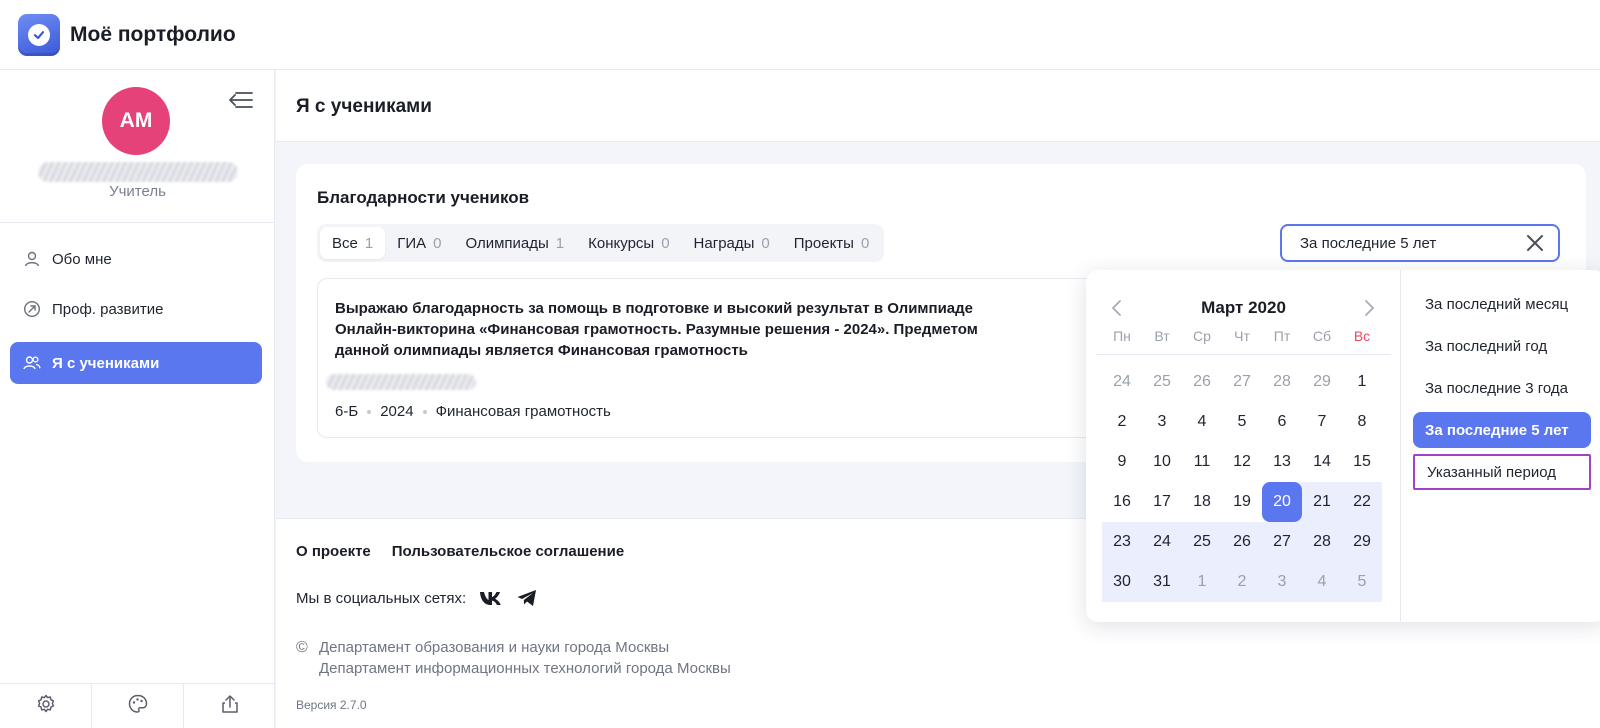  I want to click on telegram-icon, so click(527, 598).